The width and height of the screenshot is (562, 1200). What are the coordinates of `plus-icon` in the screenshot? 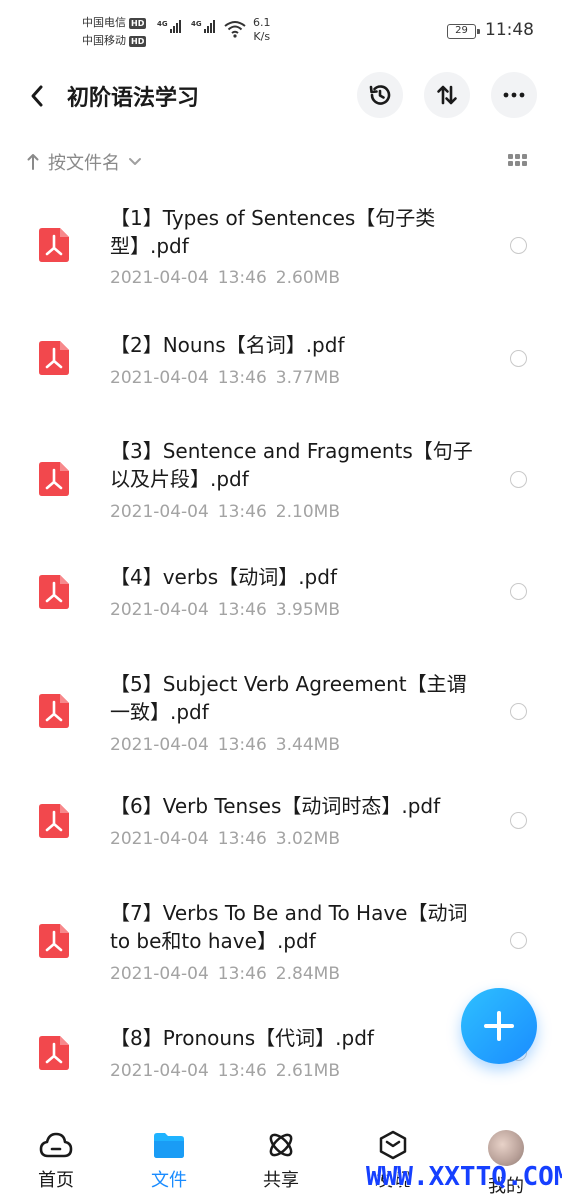 It's located at (499, 1026).